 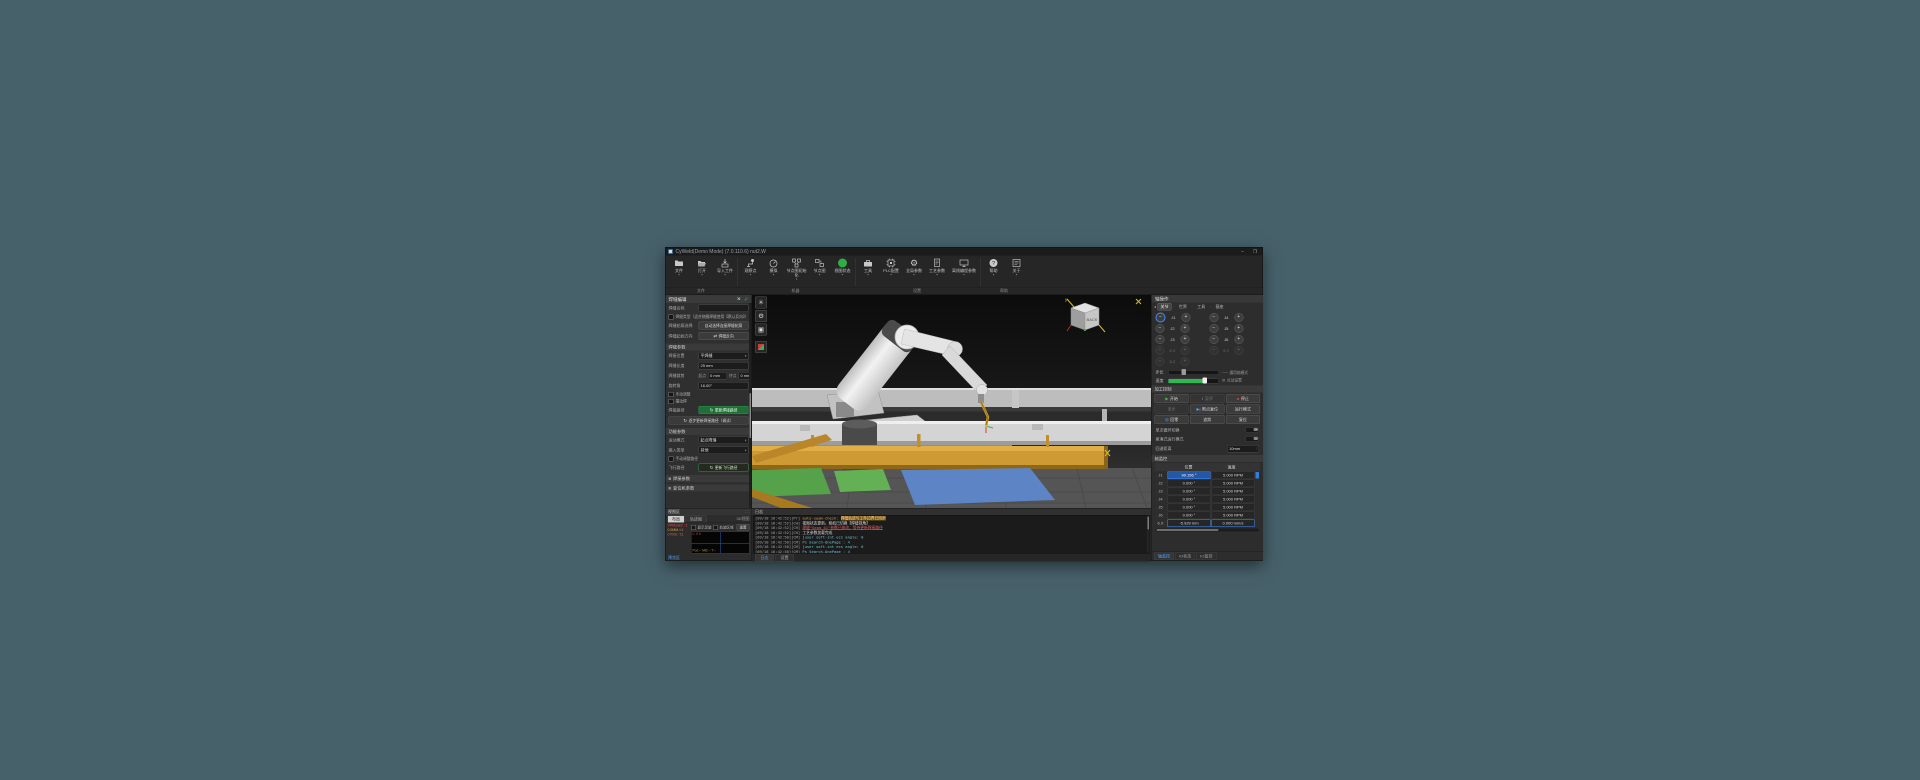 What do you see at coordinates (671, 394) in the screenshot?
I see `manual-adjust-checkbox` at bounding box center [671, 394].